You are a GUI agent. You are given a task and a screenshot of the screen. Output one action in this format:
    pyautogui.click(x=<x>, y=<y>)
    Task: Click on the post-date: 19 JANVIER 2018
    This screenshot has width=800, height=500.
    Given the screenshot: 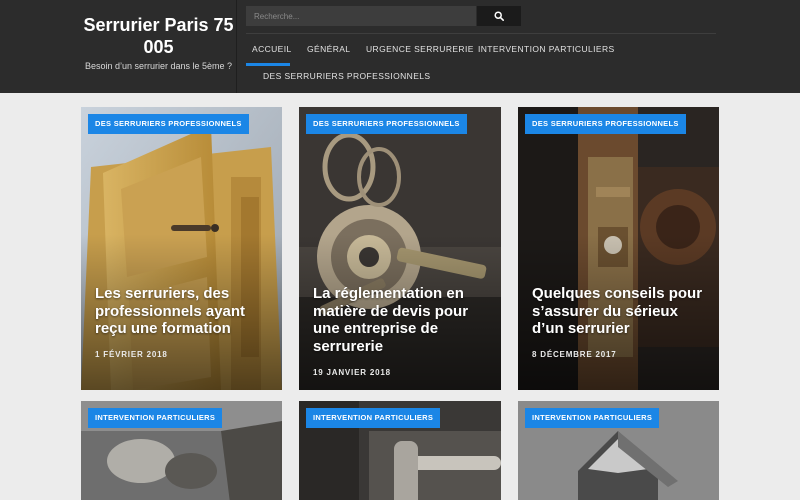 What is the action you would take?
    pyautogui.click(x=352, y=372)
    